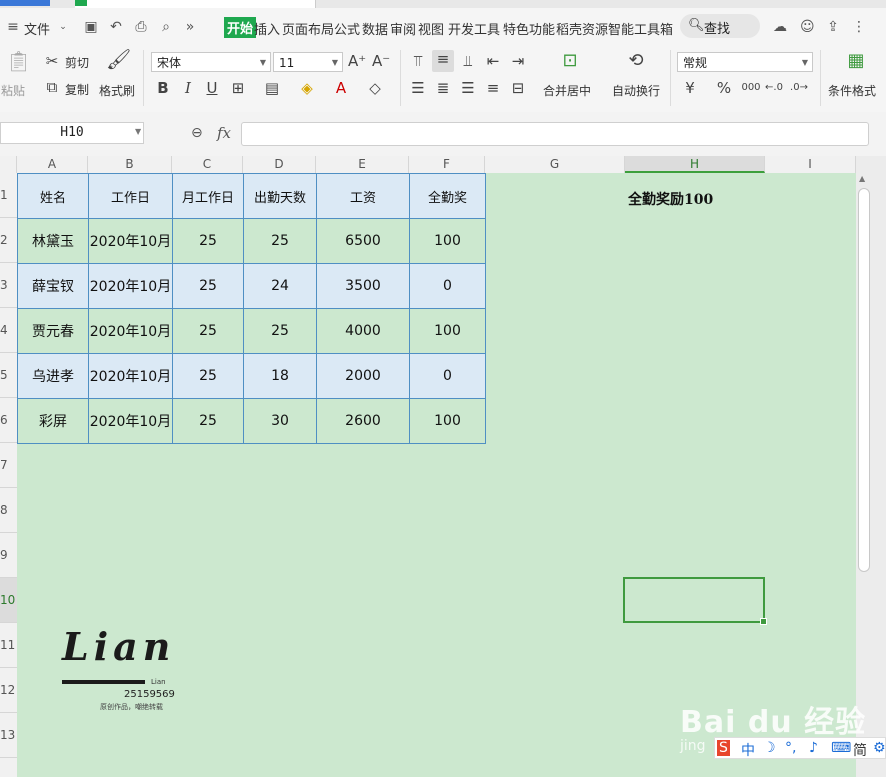  Describe the element at coordinates (141, 27) in the screenshot. I see `print-icon: ⎙` at that location.